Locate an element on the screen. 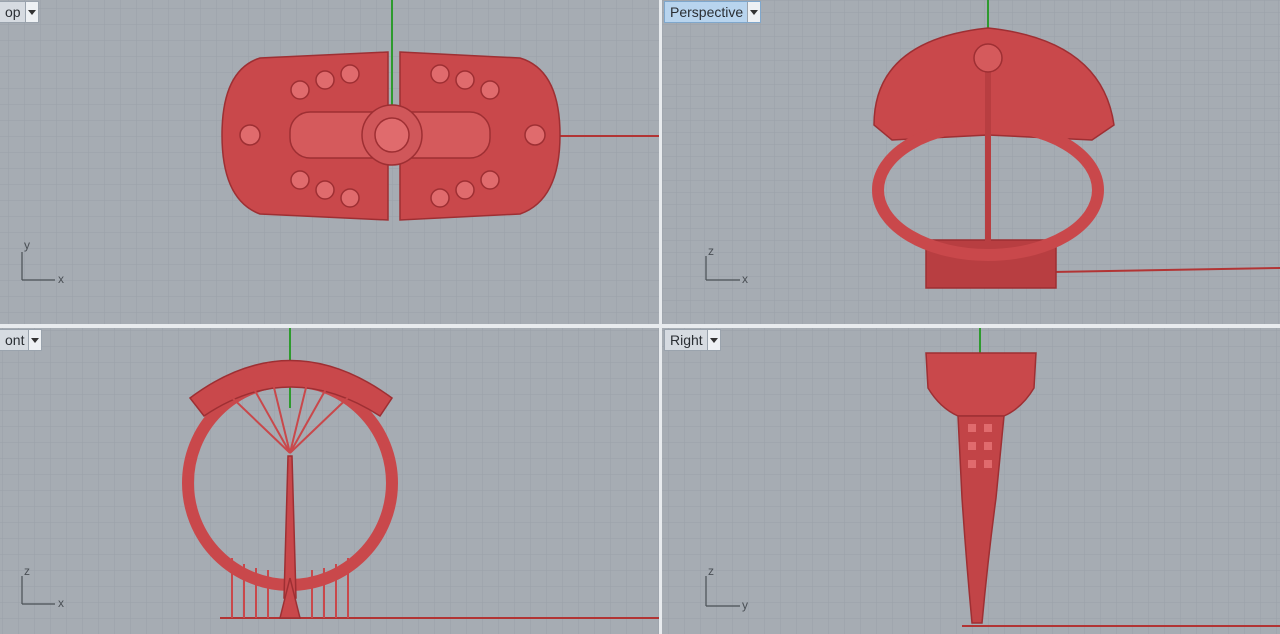 Image resolution: width=1280 pixels, height=634 pixels. viewport-label: Perspective is located at coordinates (707, 12).